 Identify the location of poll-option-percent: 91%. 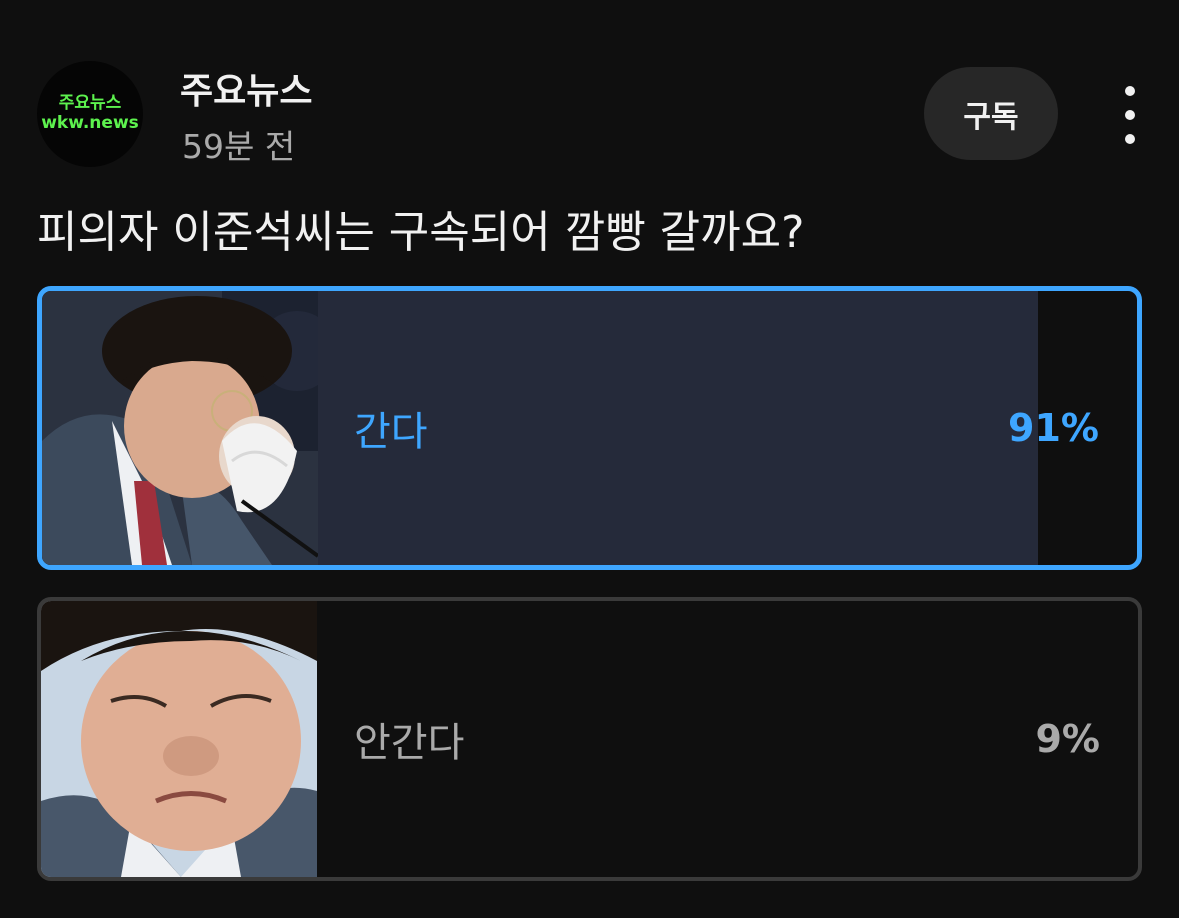
(1053, 428).